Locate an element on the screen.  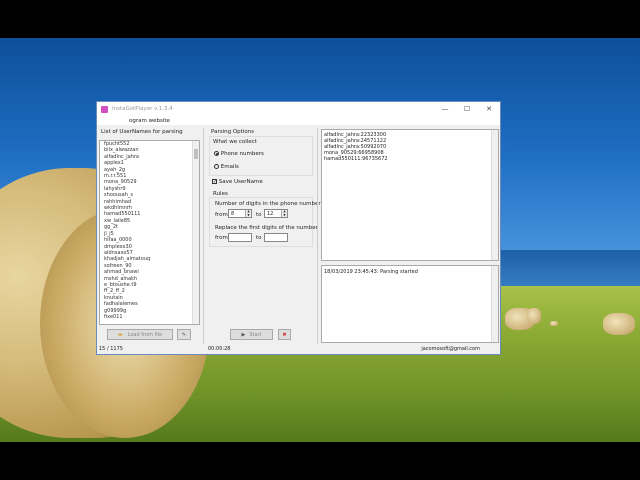
options-header: Parsing Options is located at coordinates (233, 132).